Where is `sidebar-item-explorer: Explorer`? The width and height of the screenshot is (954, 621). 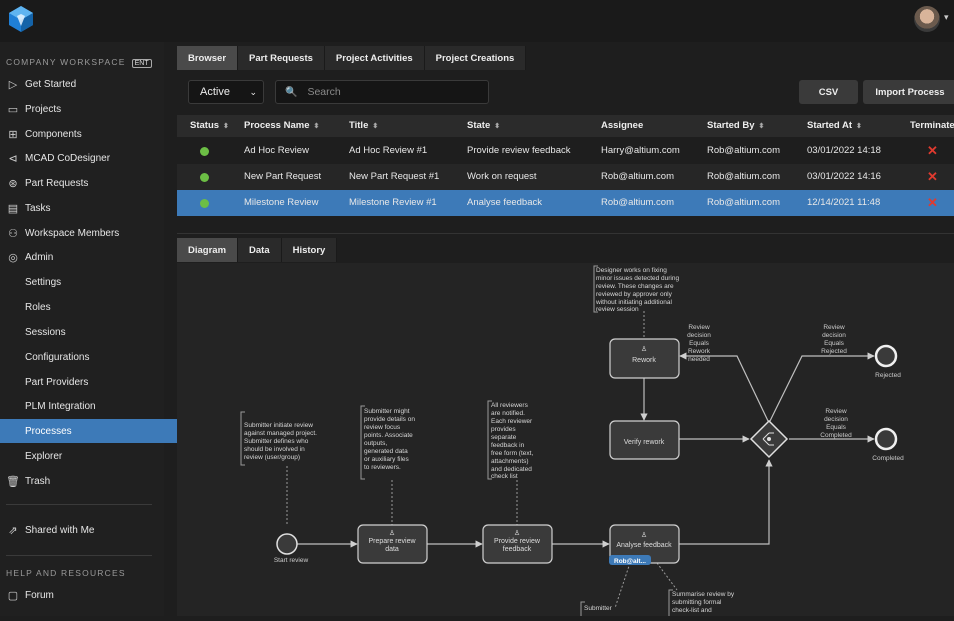 sidebar-item-explorer: Explorer is located at coordinates (94, 456).